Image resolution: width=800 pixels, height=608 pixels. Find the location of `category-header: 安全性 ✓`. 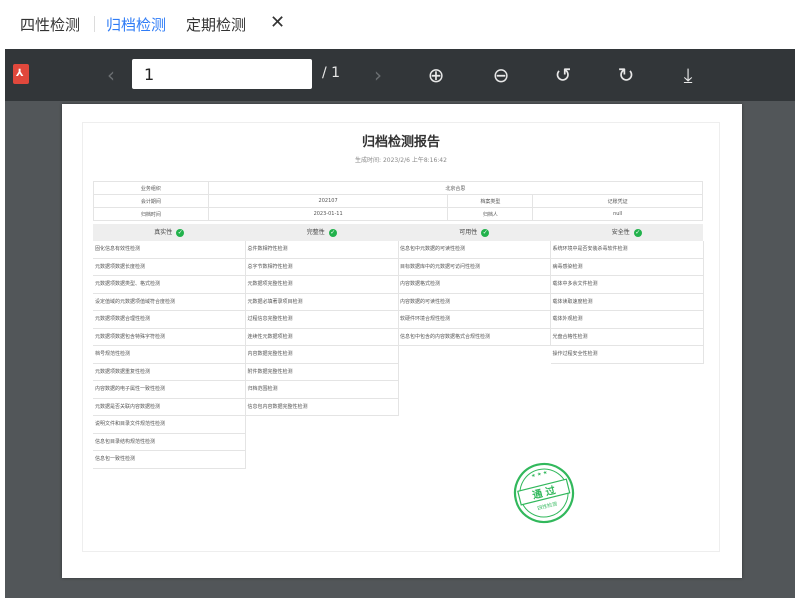

category-header: 安全性 ✓ is located at coordinates (627, 232).